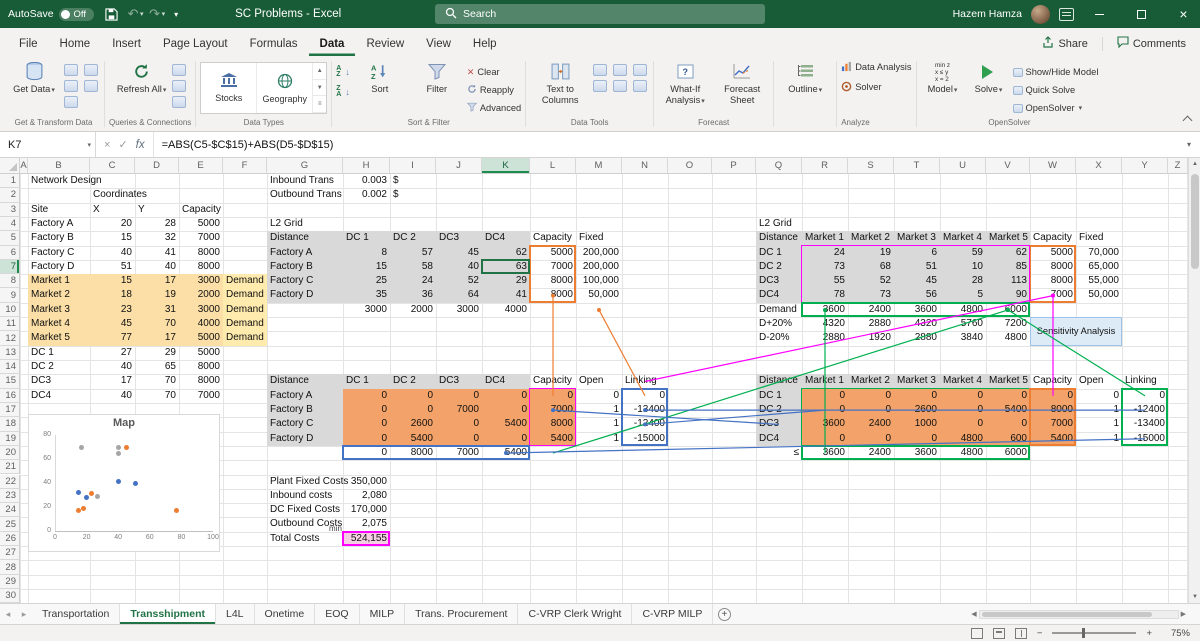  I want to click on row-header-4: 4, so click(10, 224).